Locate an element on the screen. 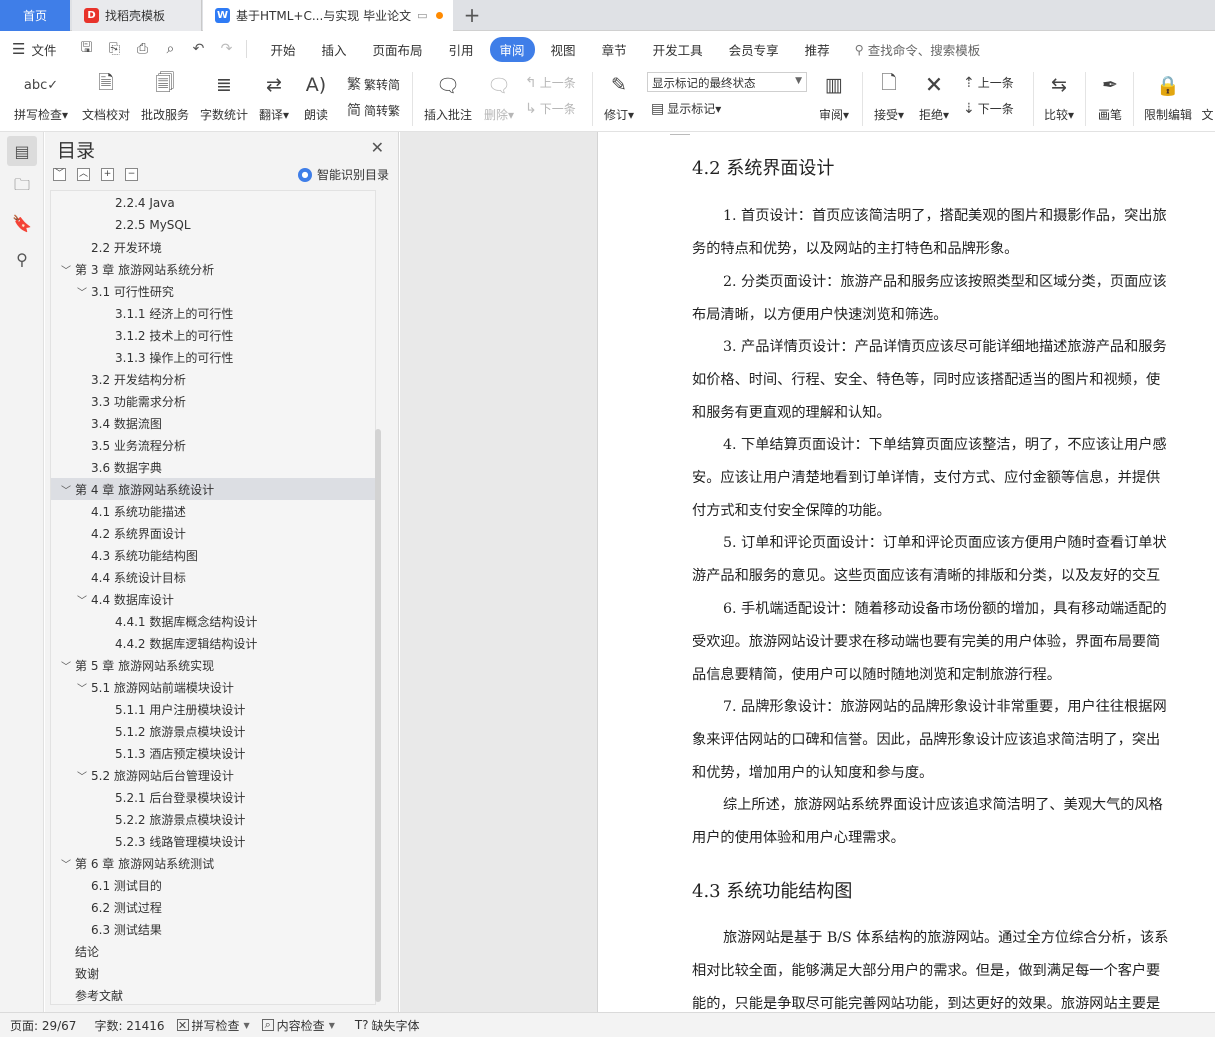 This screenshot has height=1037, width=1215. toc-item: 5.2.2 旅游景点模块设计 is located at coordinates (213, 819).